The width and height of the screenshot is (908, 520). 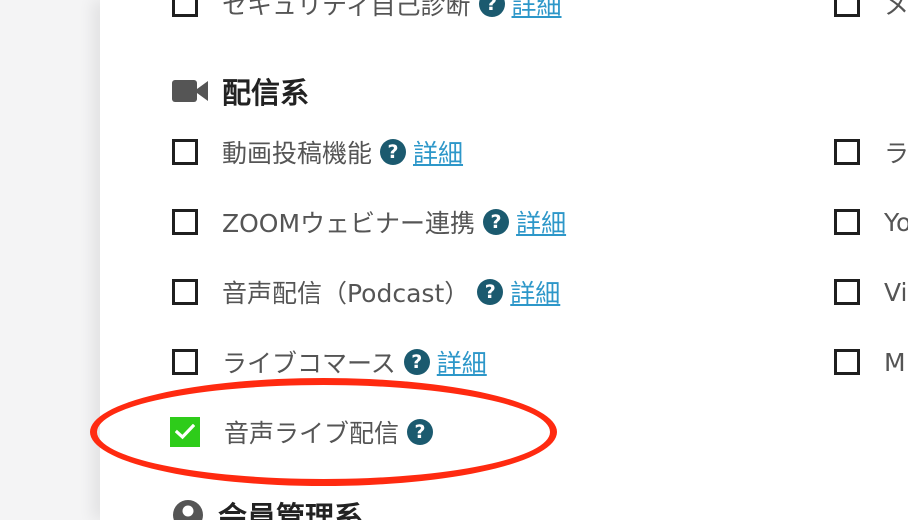 What do you see at coordinates (871, 152) in the screenshot?
I see `right-option-row-1: ラ` at bounding box center [871, 152].